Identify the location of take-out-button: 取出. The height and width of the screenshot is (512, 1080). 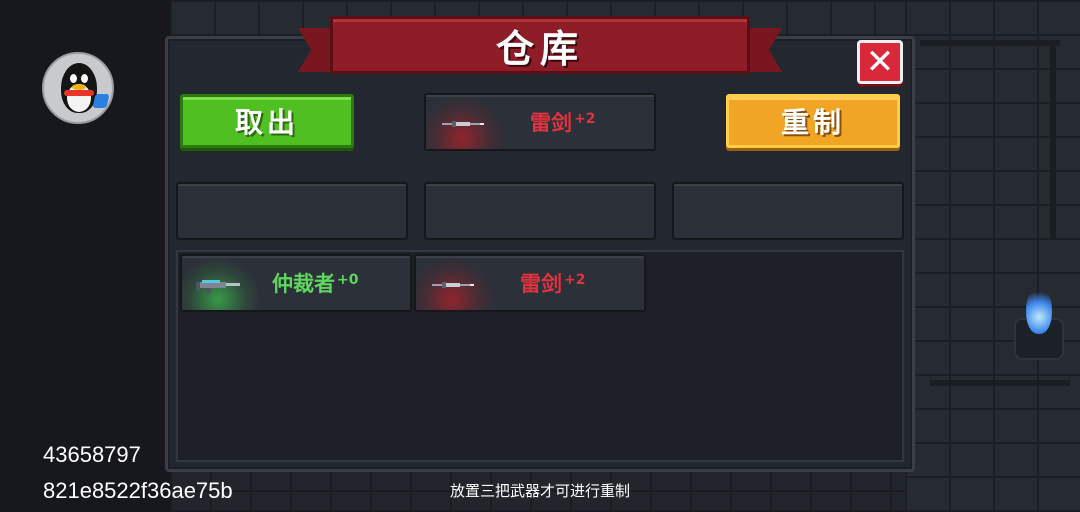
(267, 121).